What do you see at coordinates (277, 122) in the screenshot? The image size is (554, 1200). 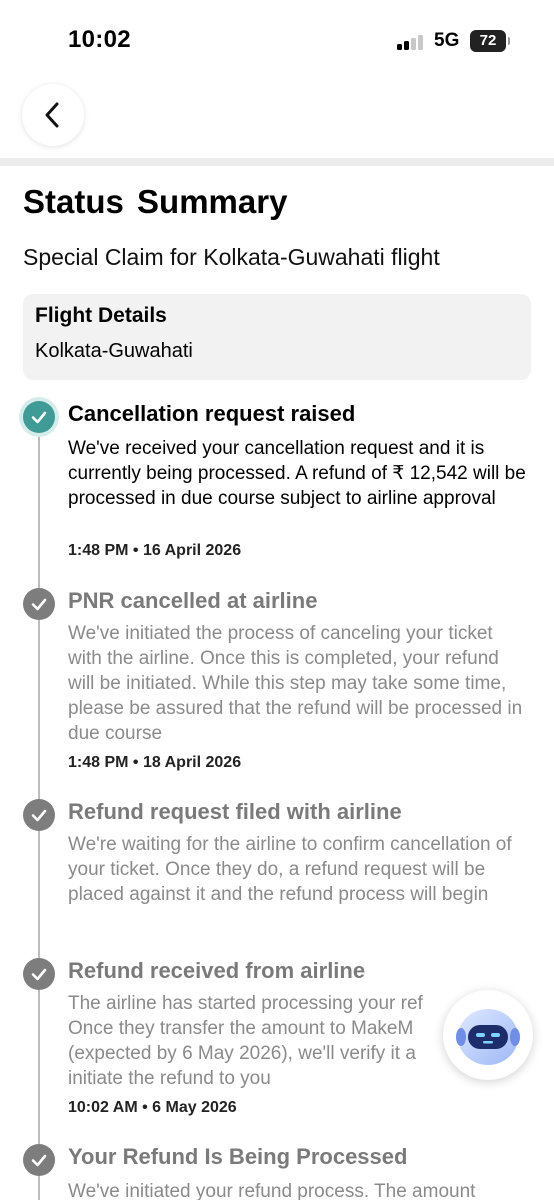 I see `header` at bounding box center [277, 122].